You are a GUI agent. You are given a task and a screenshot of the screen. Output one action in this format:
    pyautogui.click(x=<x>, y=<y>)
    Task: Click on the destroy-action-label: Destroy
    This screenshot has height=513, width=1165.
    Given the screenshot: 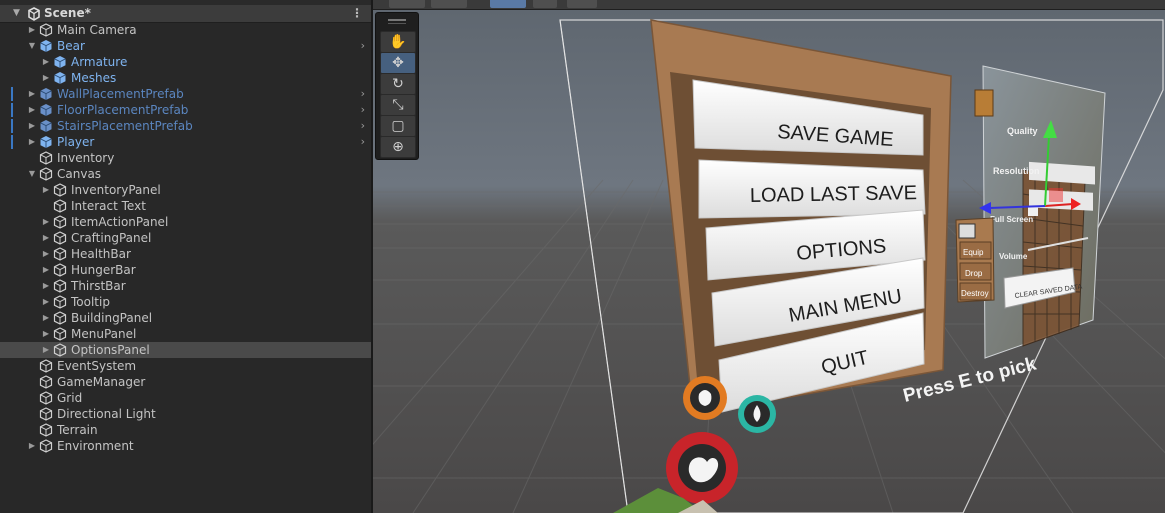 What is the action you would take?
    pyautogui.click(x=975, y=293)
    